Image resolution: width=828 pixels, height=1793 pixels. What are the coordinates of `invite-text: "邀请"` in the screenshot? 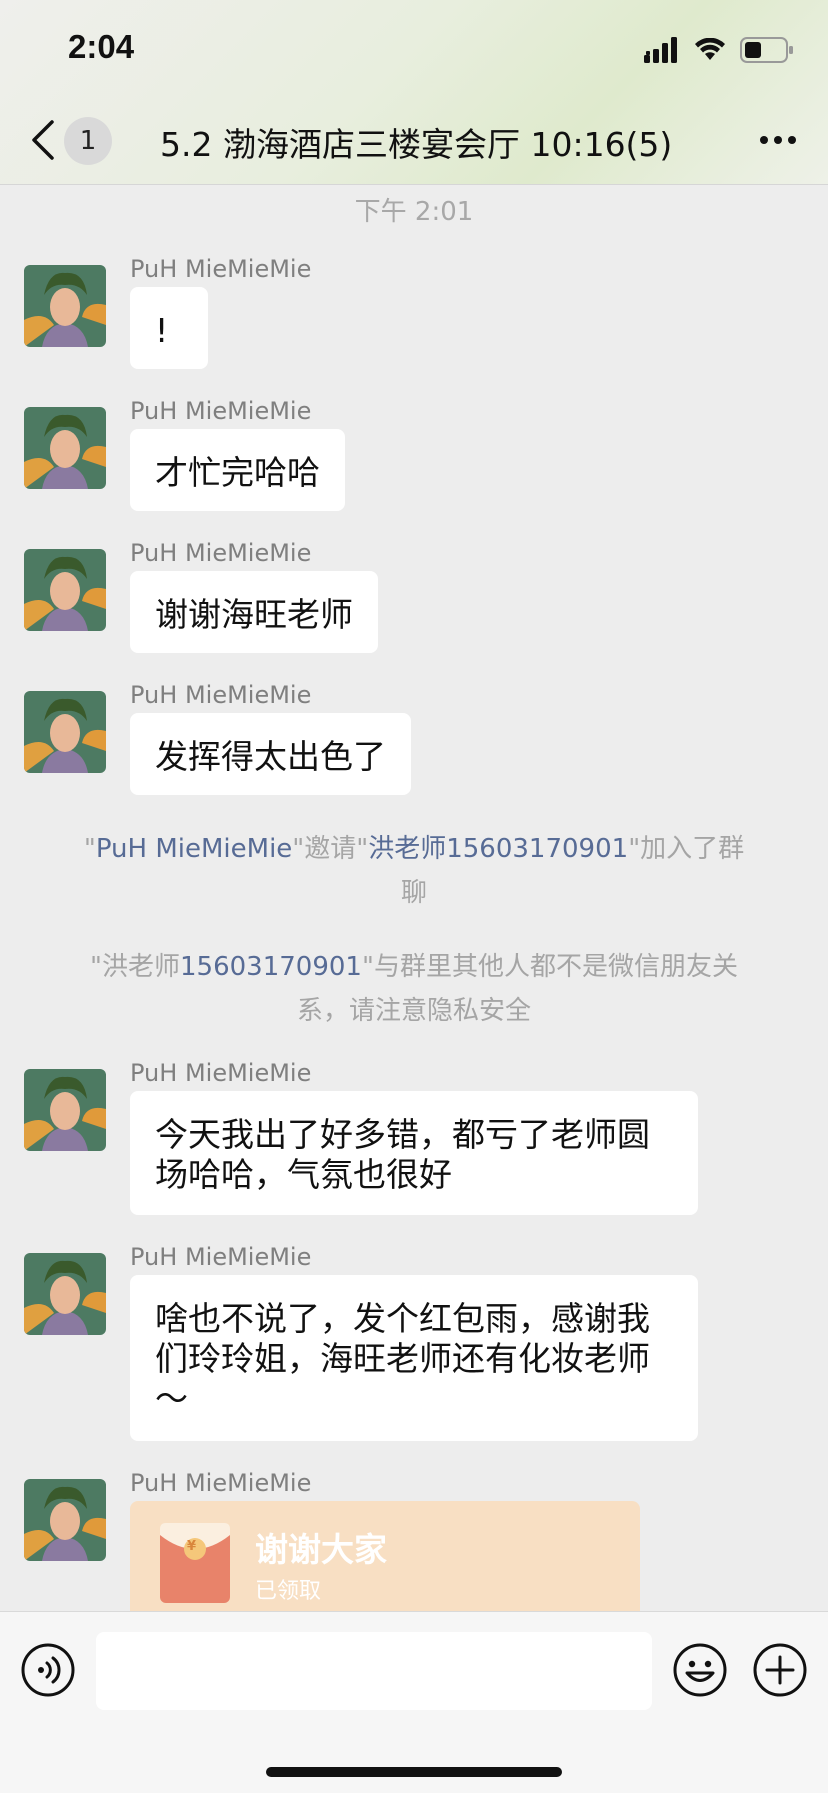 It's located at (330, 849).